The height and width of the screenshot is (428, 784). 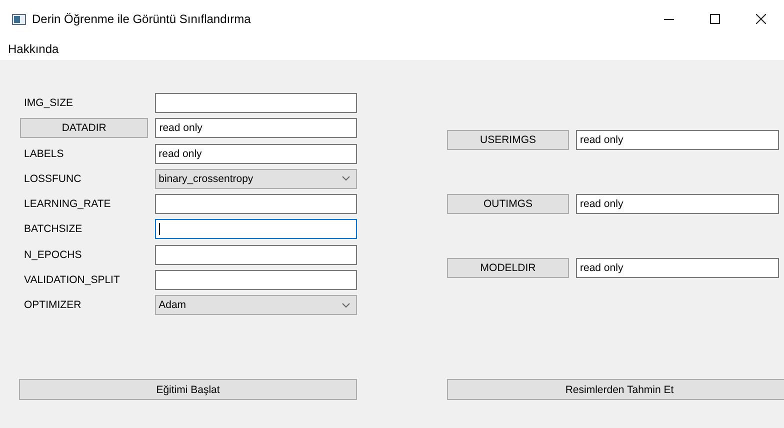 What do you see at coordinates (255, 305) in the screenshot?
I see `dropdown: Adam` at bounding box center [255, 305].